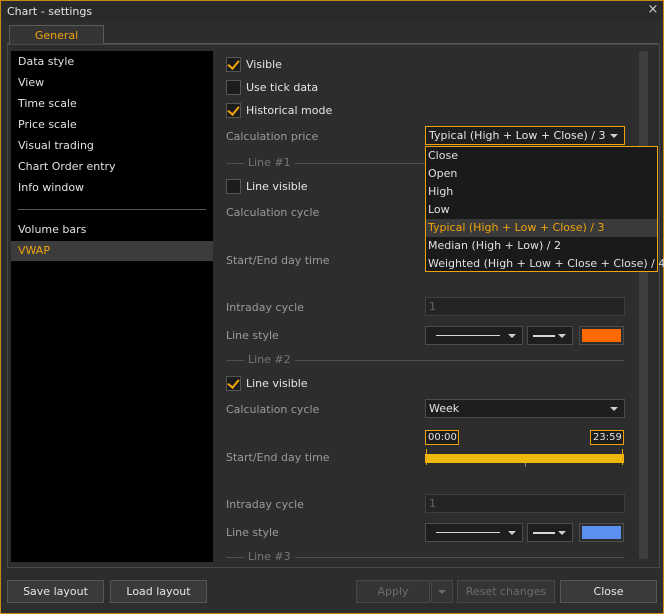  What do you see at coordinates (525, 306) in the screenshot?
I see `line1-intraday-cycle-input: 1` at bounding box center [525, 306].